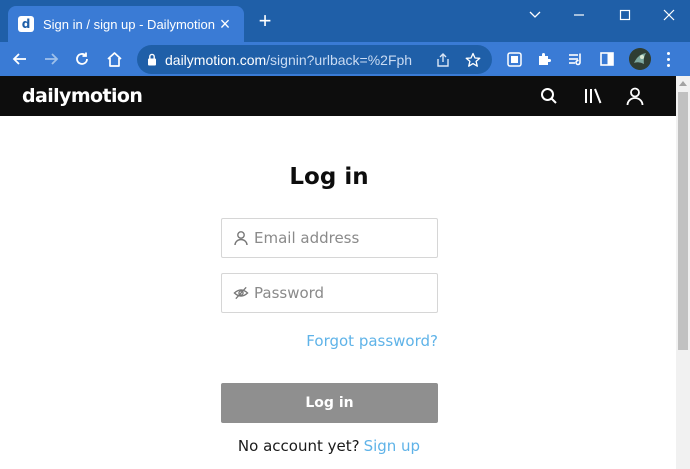  What do you see at coordinates (344, 293) in the screenshot?
I see `password-input` at bounding box center [344, 293].